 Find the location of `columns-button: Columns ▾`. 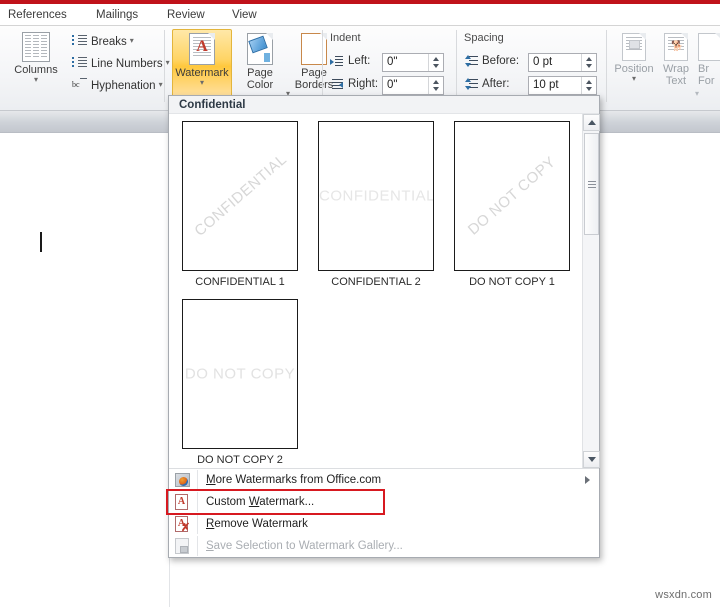

columns-button: Columns ▾ is located at coordinates (36, 57).